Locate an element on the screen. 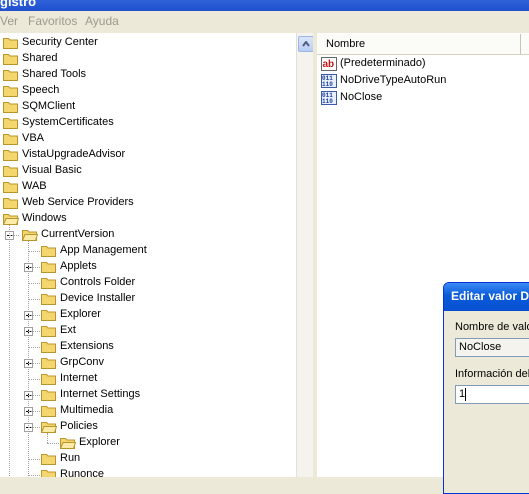  string-value-icon: ab is located at coordinates (329, 64).